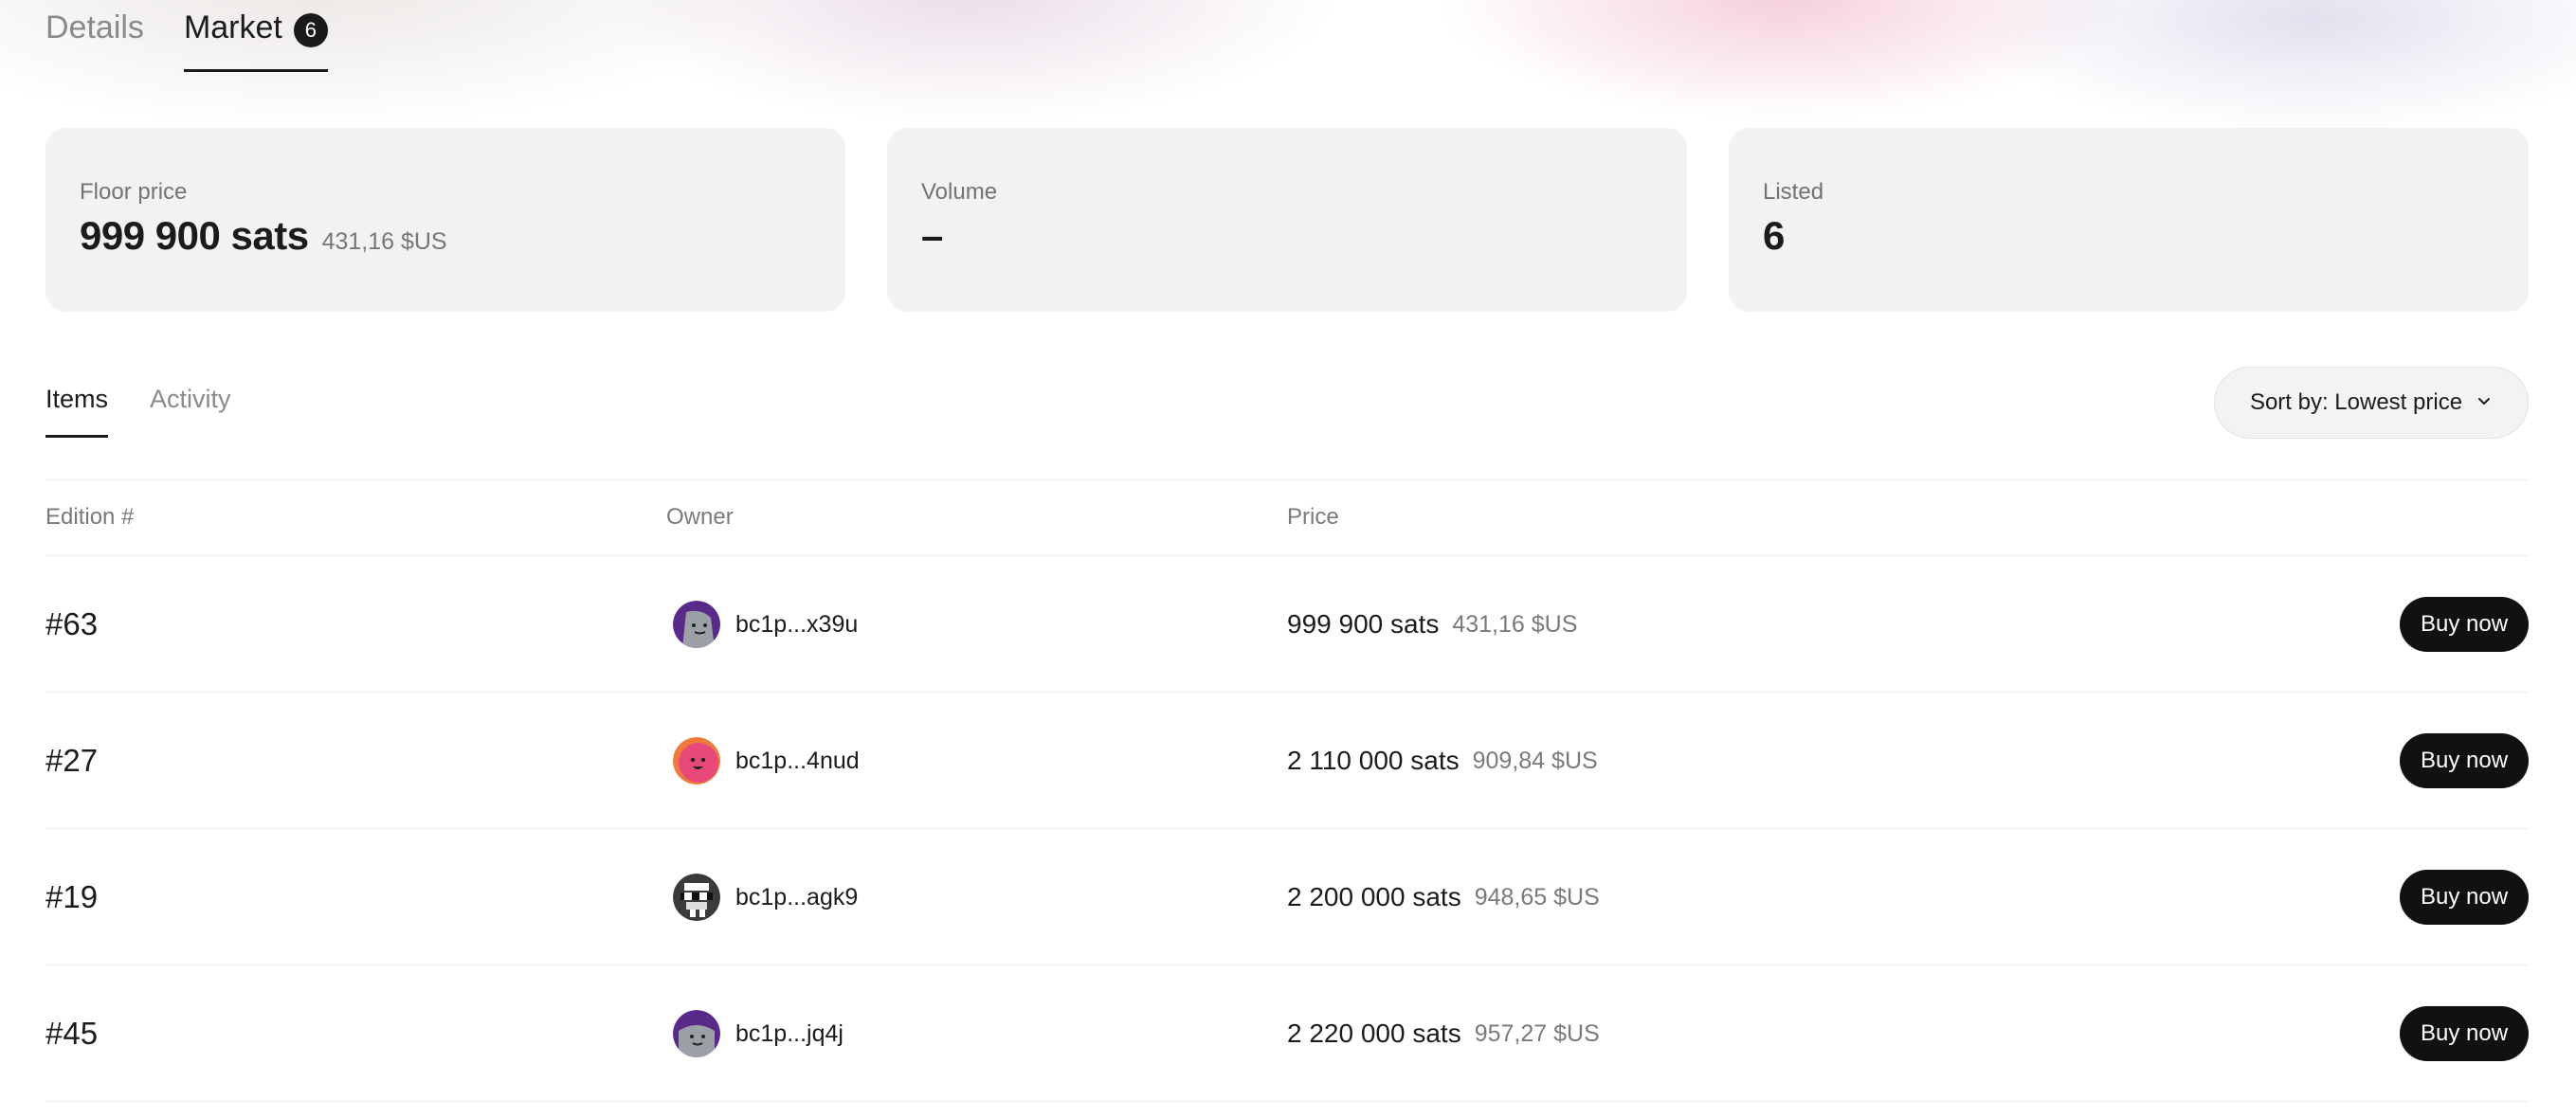 The width and height of the screenshot is (2576, 1118). Describe the element at coordinates (1287, 480) in the screenshot. I see `divider` at that location.